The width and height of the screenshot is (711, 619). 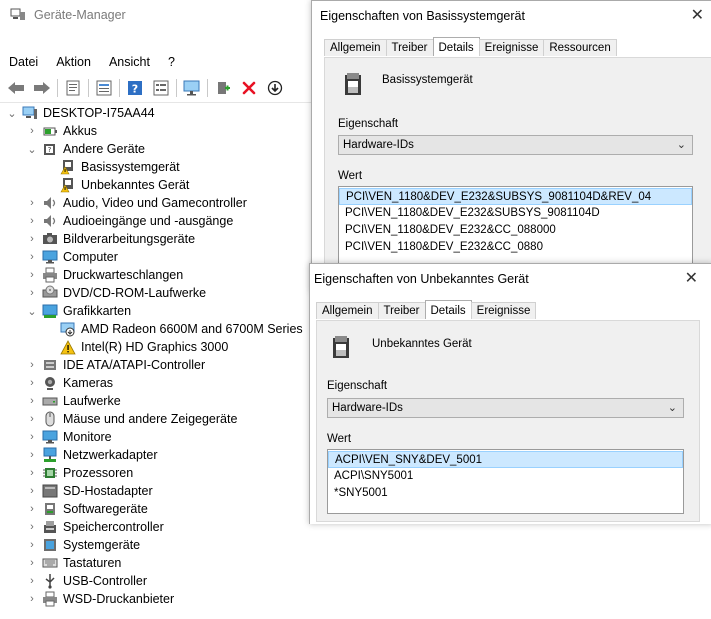 I want to click on tree-item: › USB-Controller, so click(x=86, y=581).